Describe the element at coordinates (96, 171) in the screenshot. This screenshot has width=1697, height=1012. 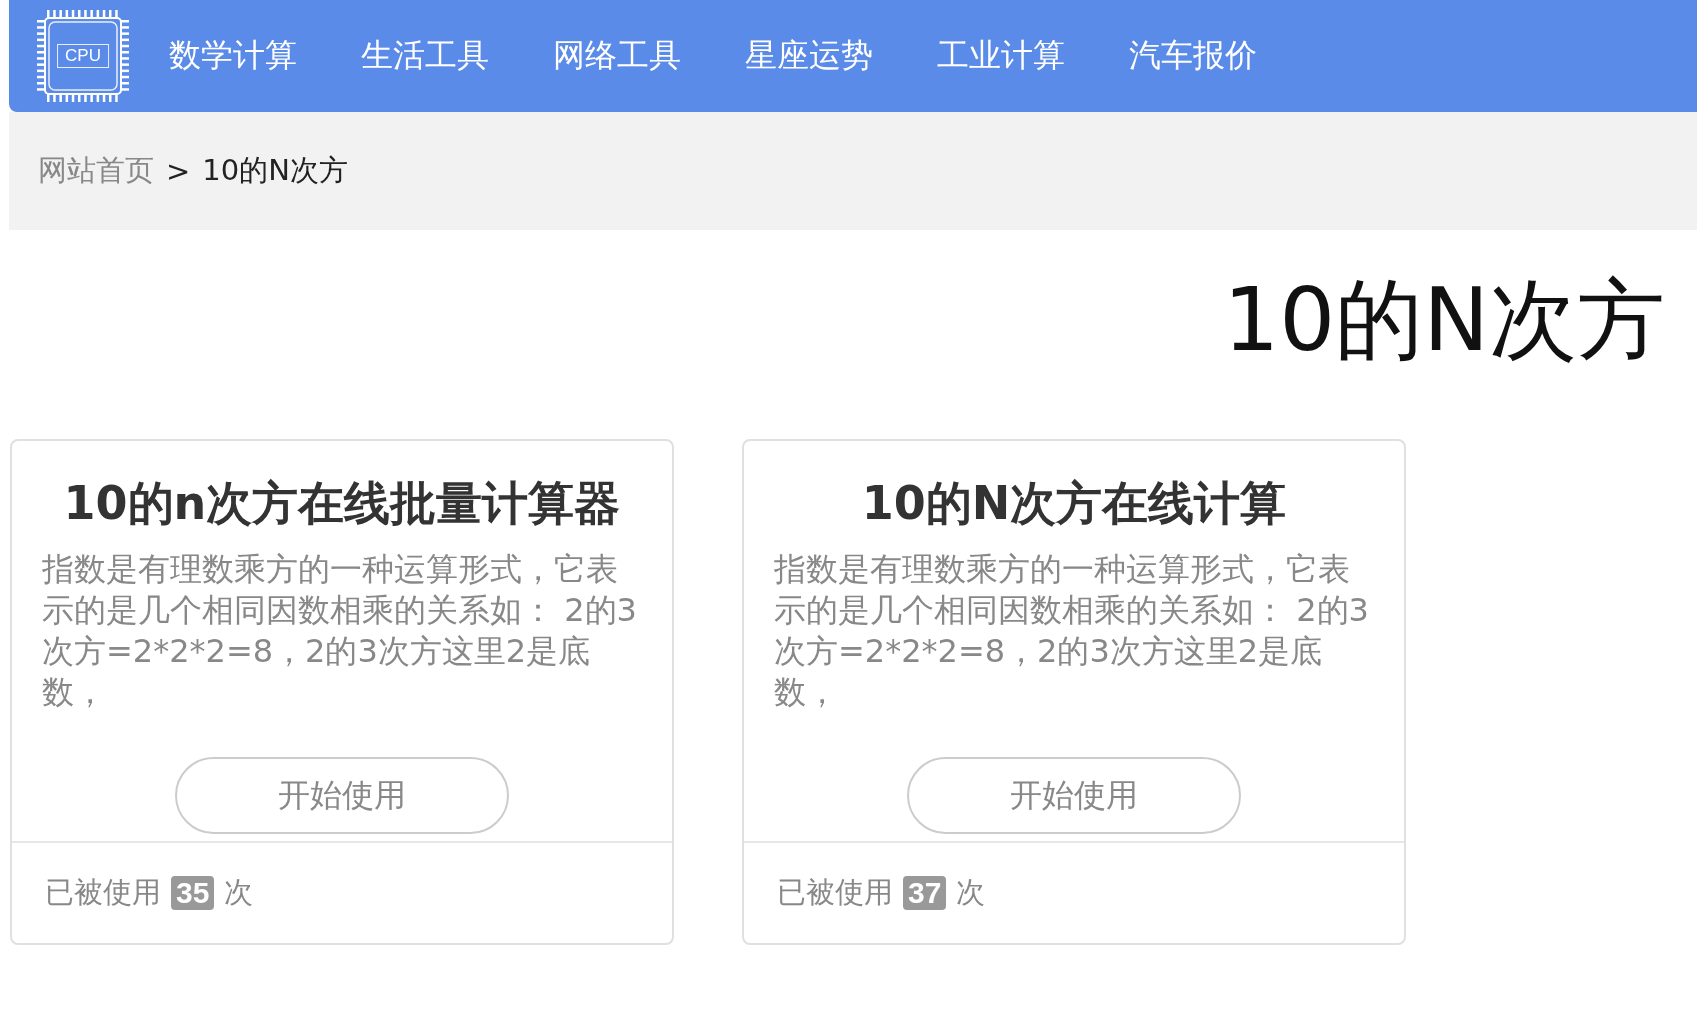
I see `breadcrumb-home-link: 网站首页` at that location.